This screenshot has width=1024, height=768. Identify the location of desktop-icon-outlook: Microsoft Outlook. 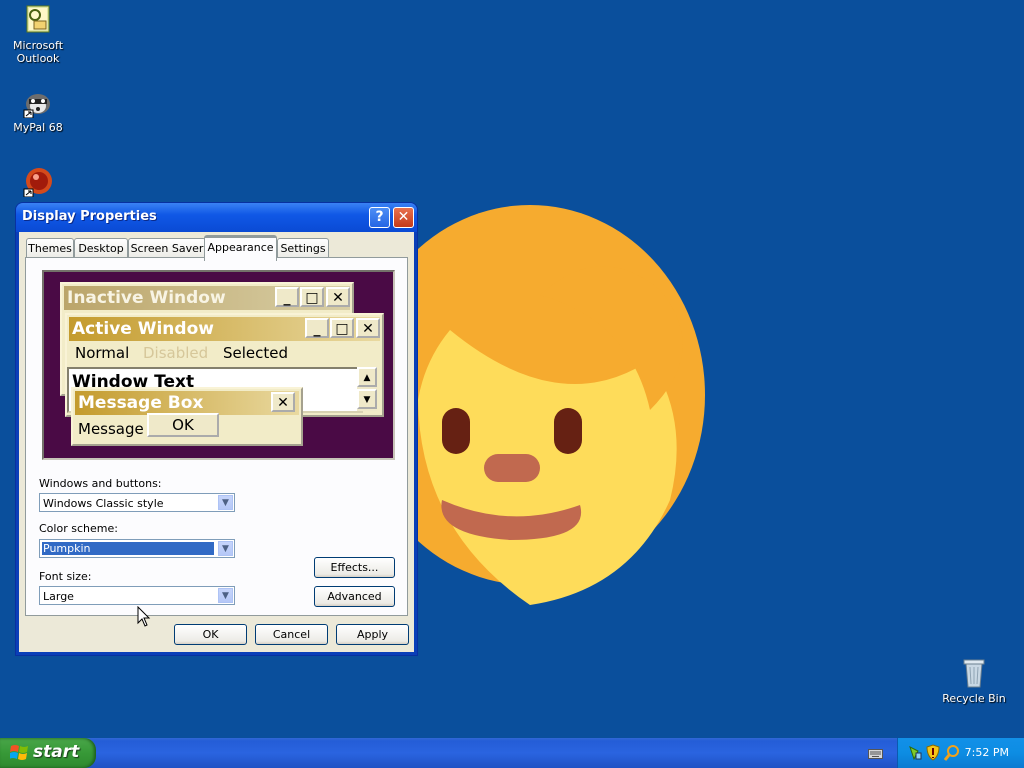
(38, 34).